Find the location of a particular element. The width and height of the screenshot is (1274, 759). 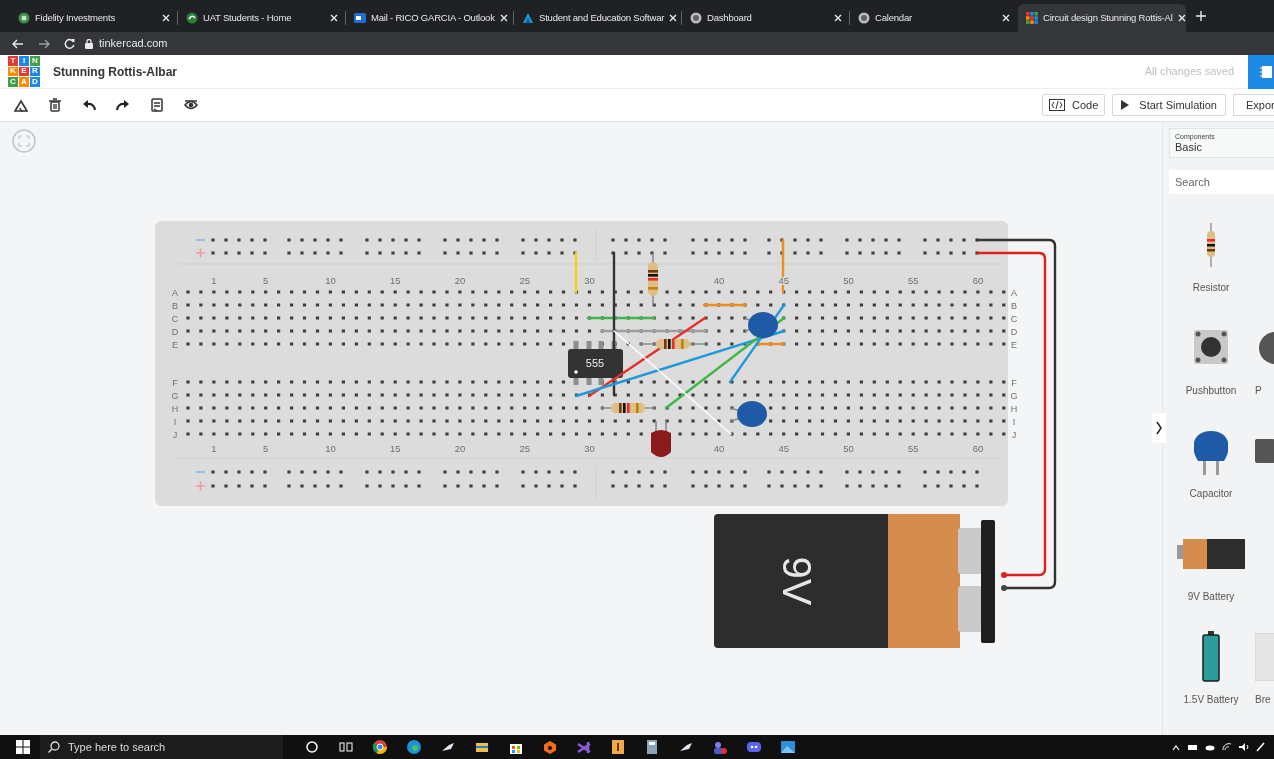

new-tab-icon is located at coordinates (1201, 16).